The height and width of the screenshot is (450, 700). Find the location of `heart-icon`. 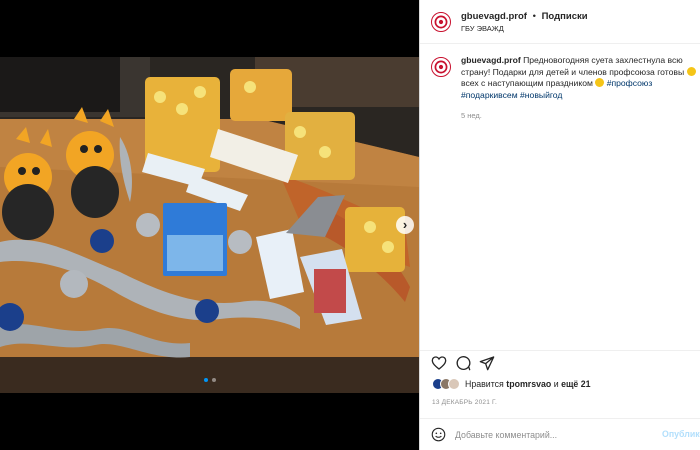

heart-icon is located at coordinates (439, 363).